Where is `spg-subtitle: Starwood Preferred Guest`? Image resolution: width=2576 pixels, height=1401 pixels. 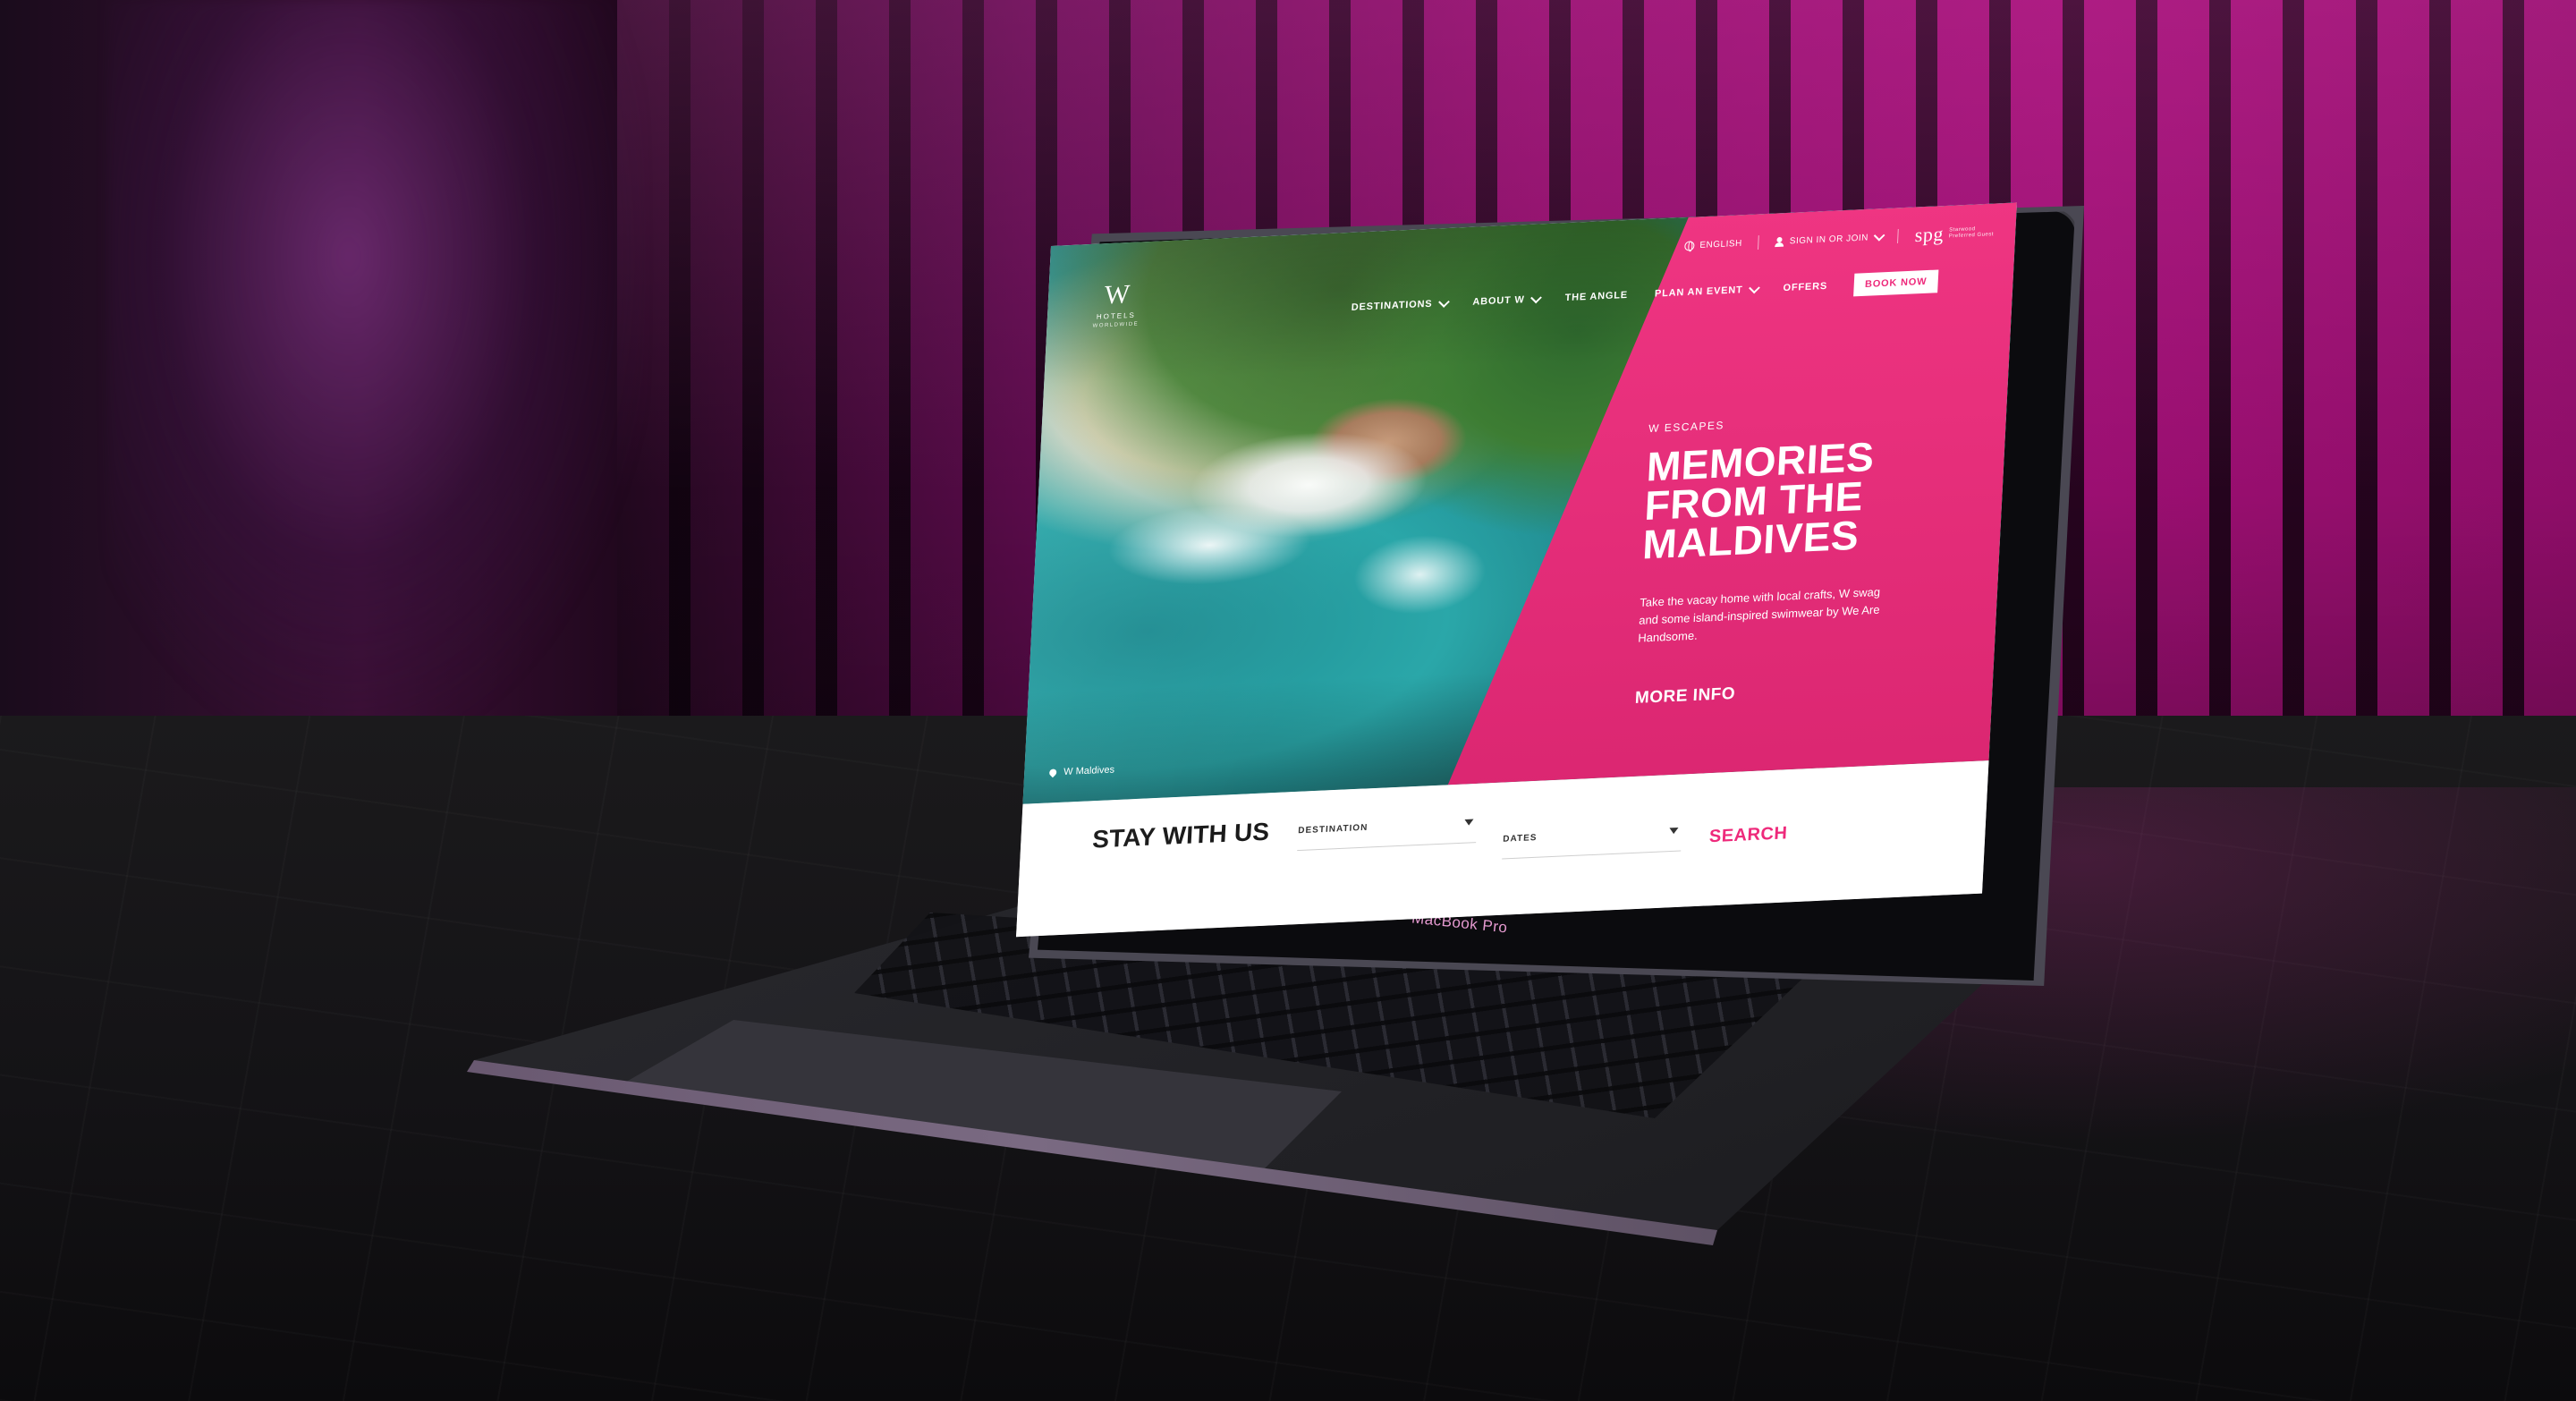 spg-subtitle: Starwood Preferred Guest is located at coordinates (1971, 233).